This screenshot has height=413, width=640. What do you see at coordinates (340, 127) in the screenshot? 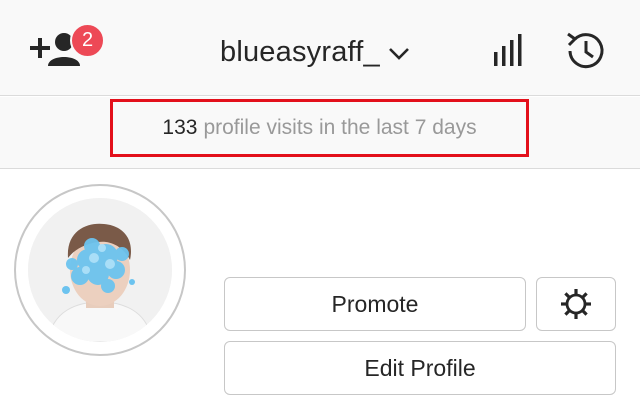
I see `visits-label: profile visits in the last 7 days` at bounding box center [340, 127].